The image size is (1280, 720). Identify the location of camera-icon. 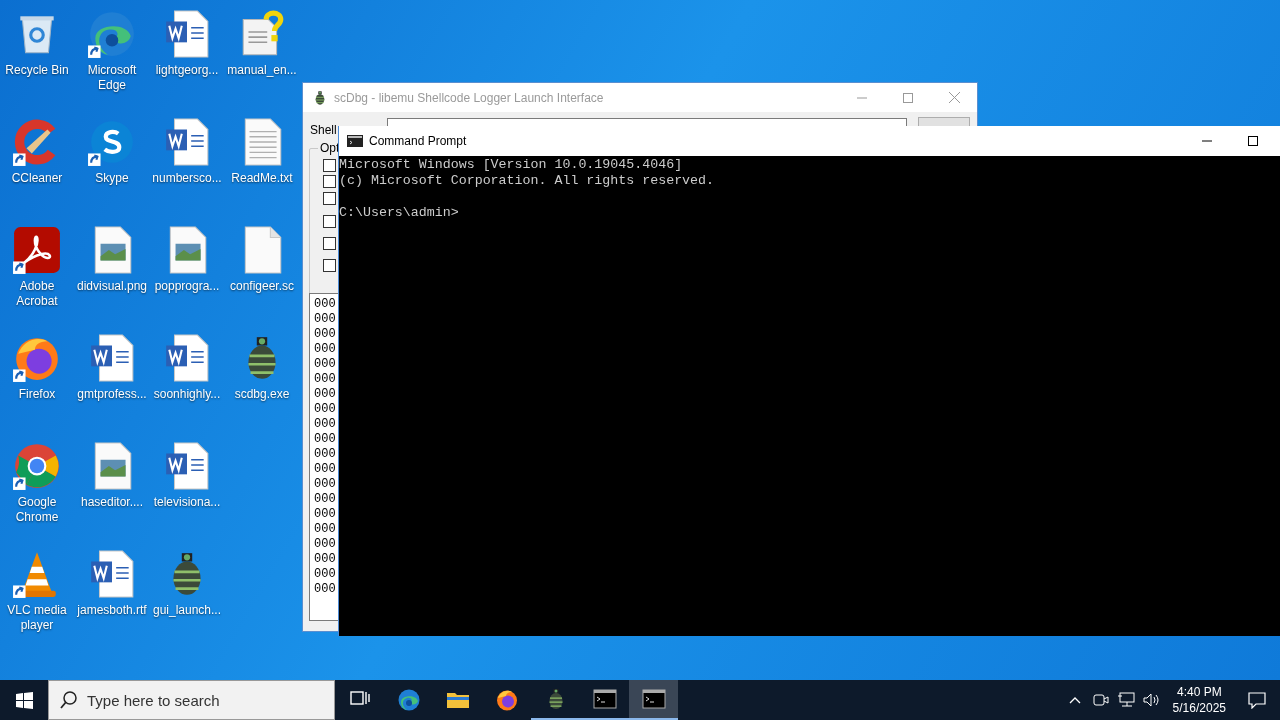
(1100, 700).